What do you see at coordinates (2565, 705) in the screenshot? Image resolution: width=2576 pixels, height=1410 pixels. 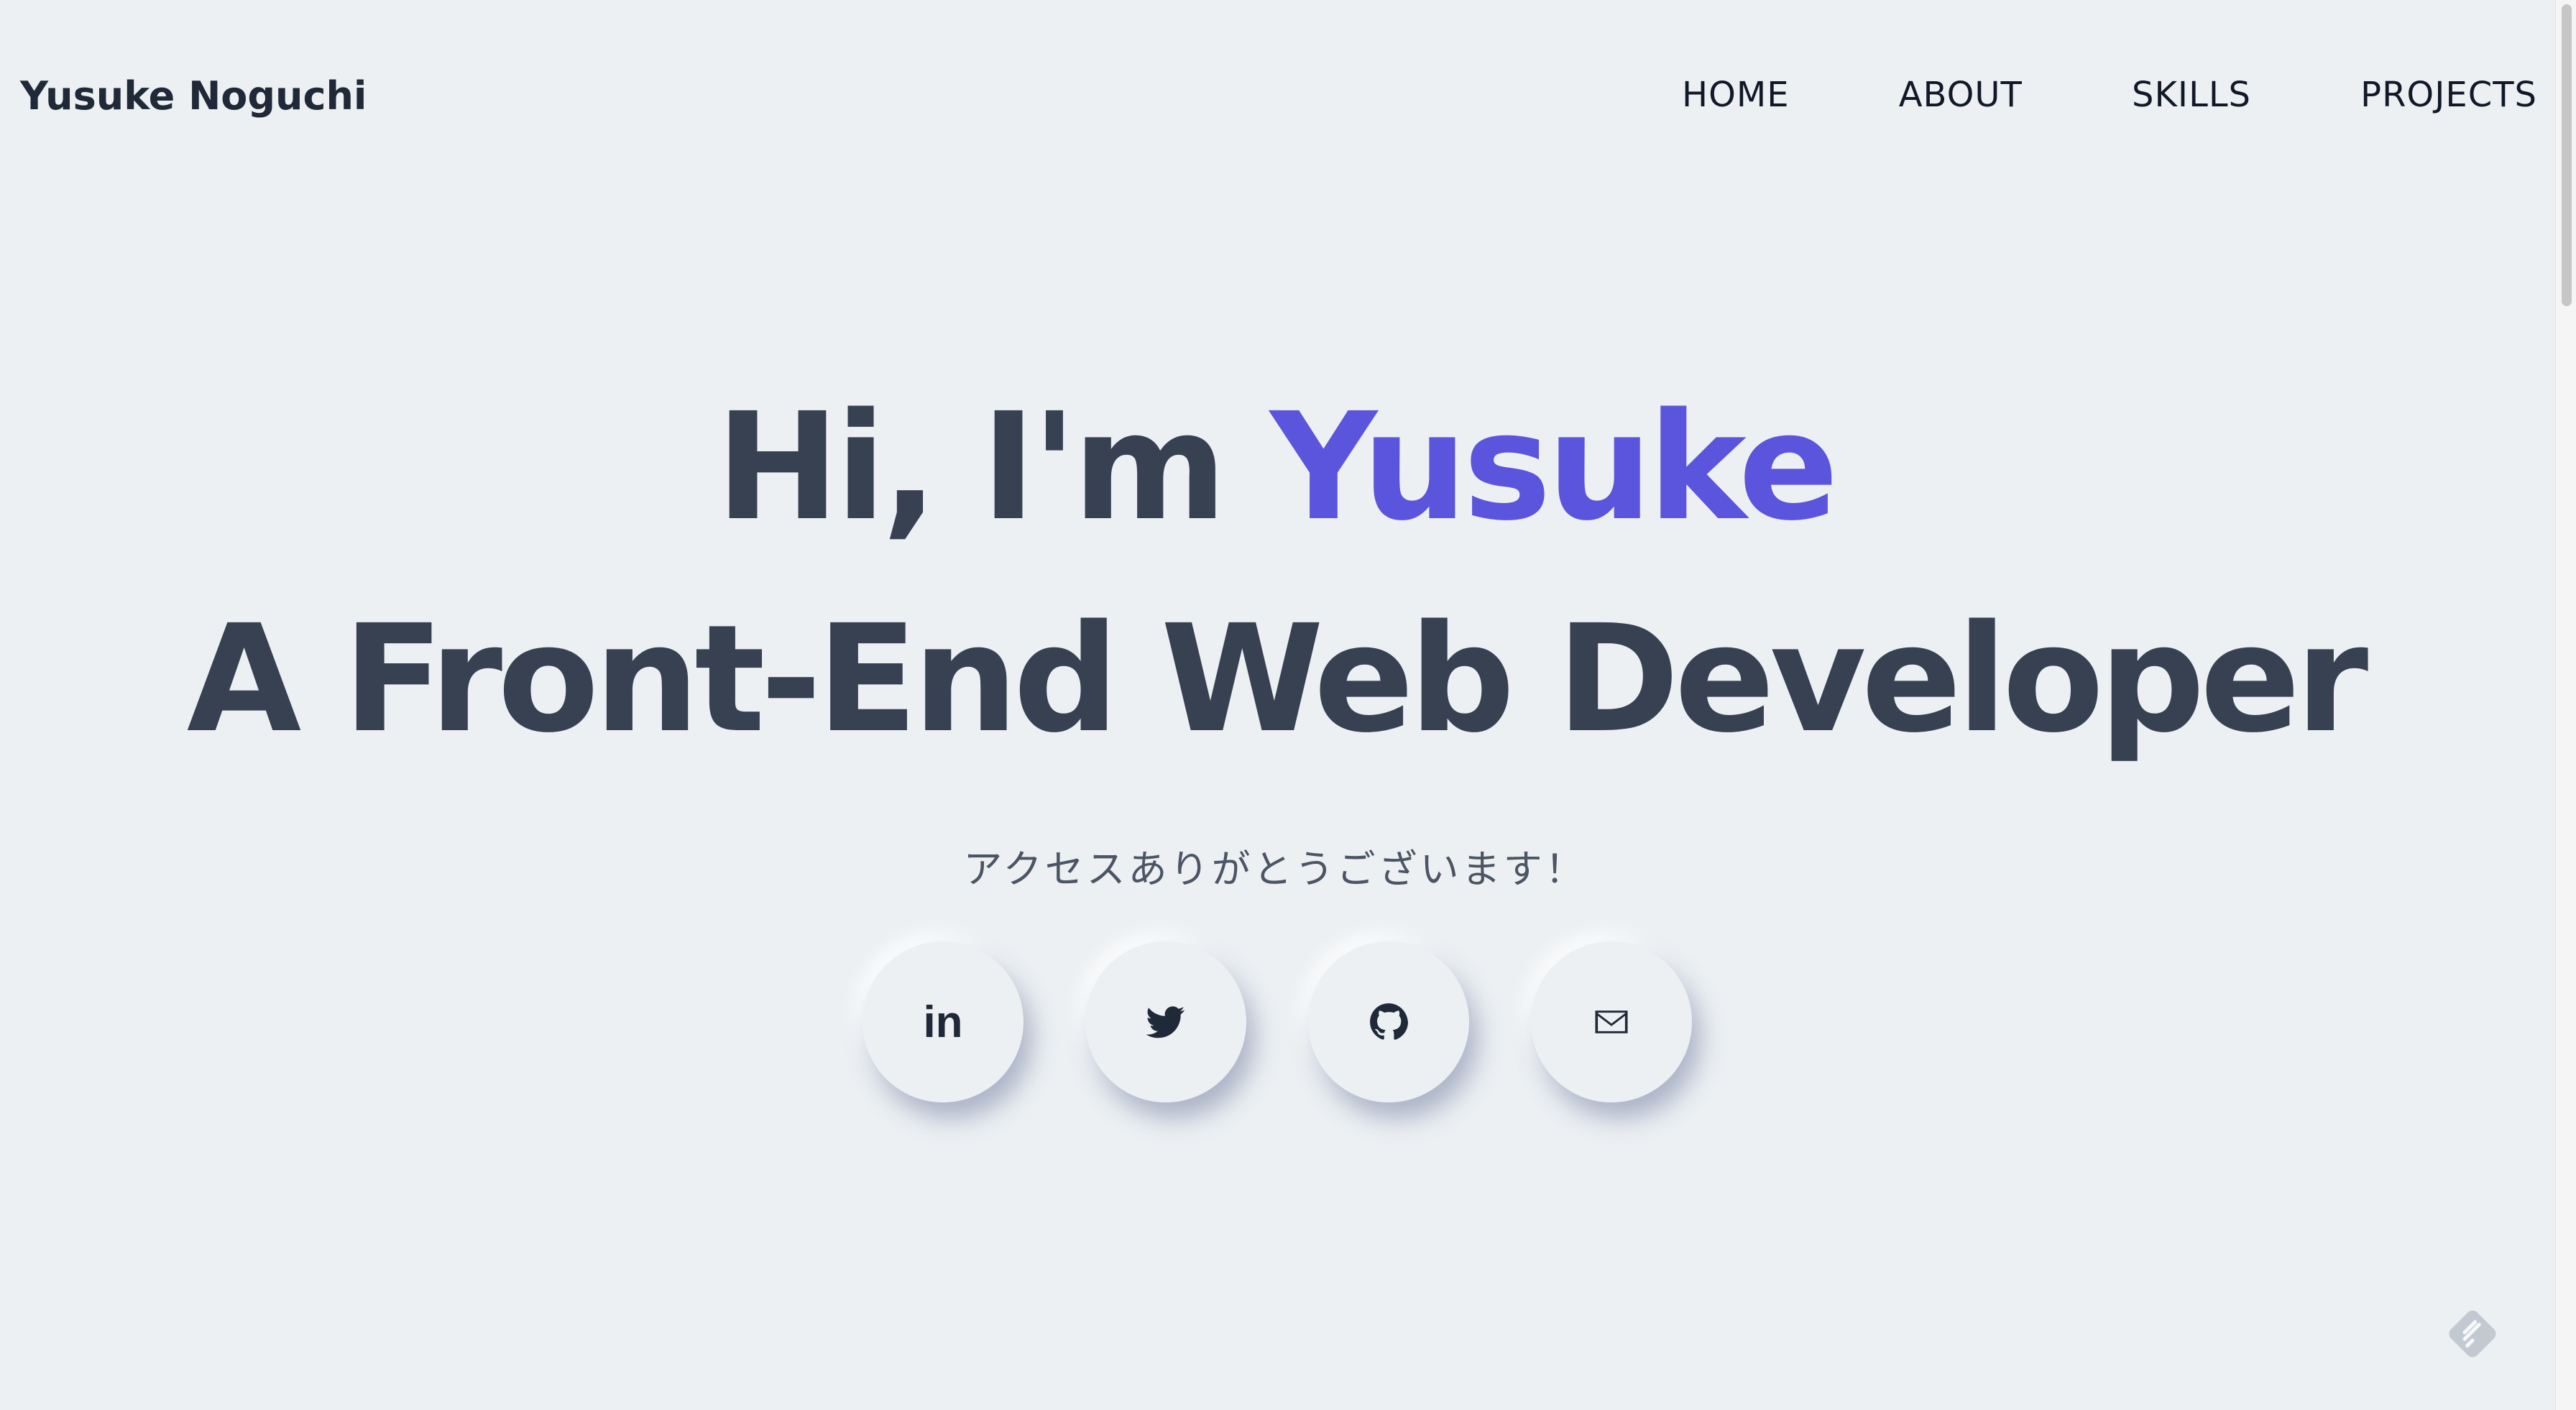 I see `page-scrollbar` at bounding box center [2565, 705].